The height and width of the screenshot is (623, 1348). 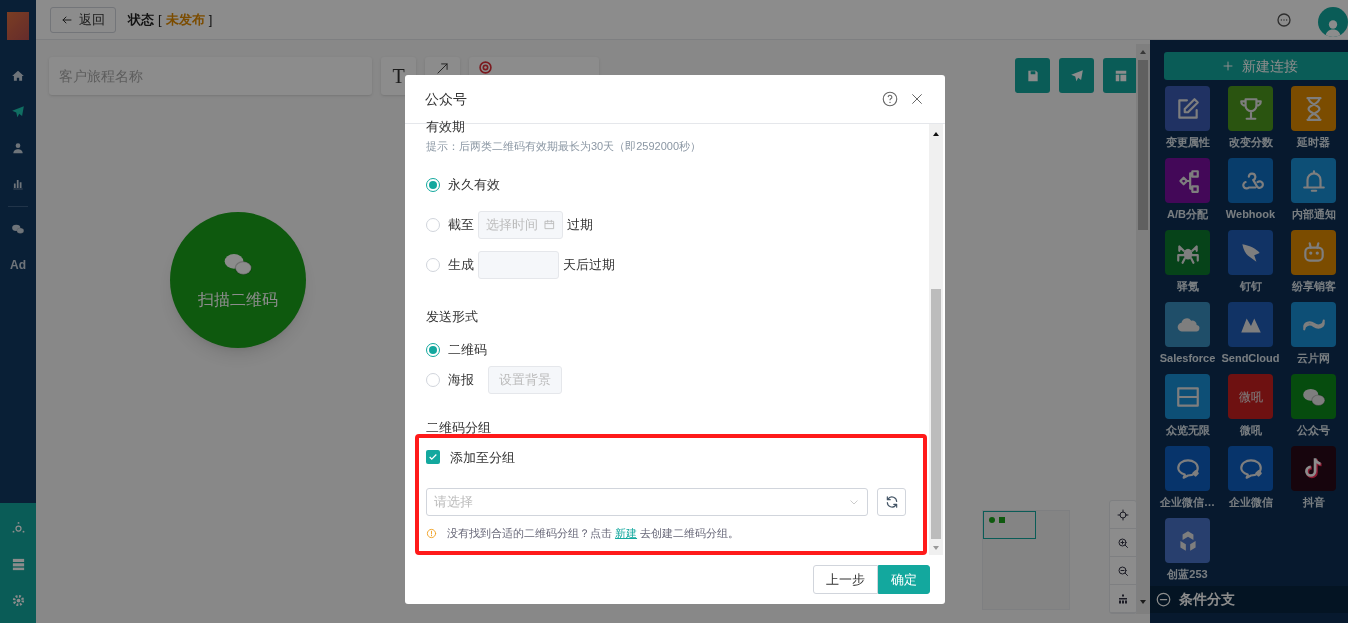 I want to click on help-button, so click(x=890, y=99).